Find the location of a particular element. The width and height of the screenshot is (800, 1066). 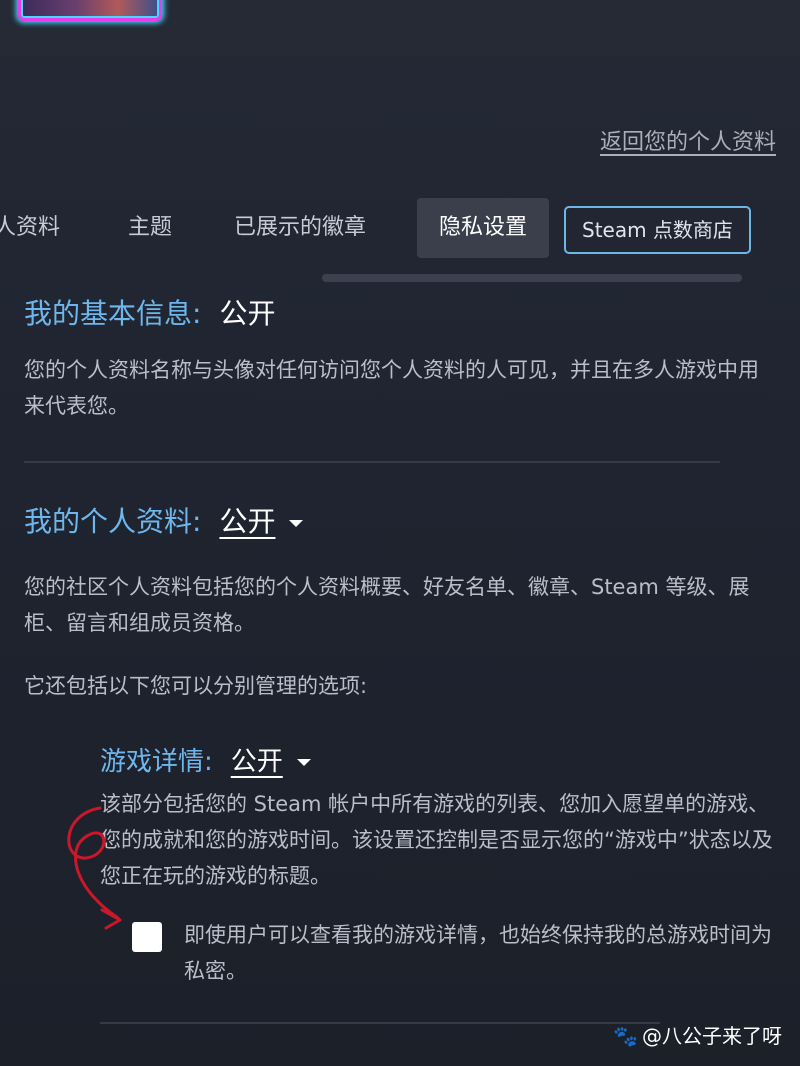

watermark: 🐾 @八公子来了呀 is located at coordinates (697, 1034).